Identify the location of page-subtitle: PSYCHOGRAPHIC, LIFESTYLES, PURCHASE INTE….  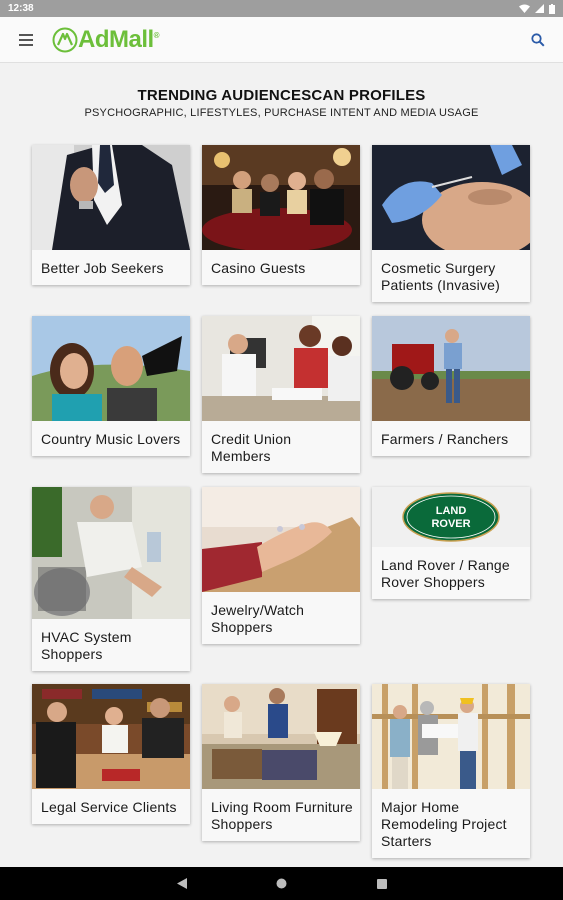
(281, 113).